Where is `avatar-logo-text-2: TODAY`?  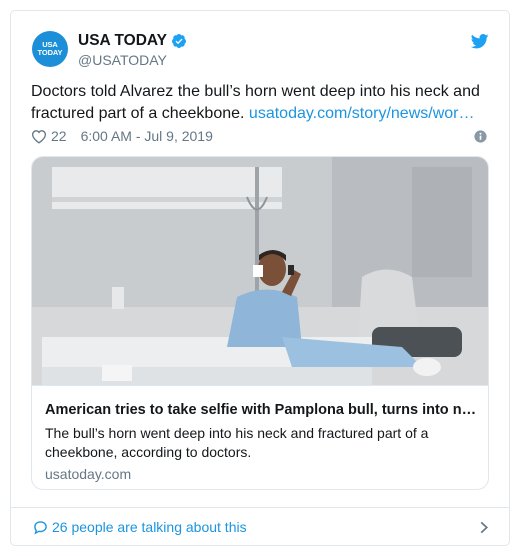
avatar-logo-text-2: TODAY is located at coordinates (50, 52).